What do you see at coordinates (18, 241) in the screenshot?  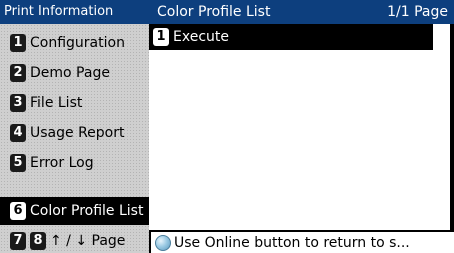 I see `number-badge-prev: 7` at bounding box center [18, 241].